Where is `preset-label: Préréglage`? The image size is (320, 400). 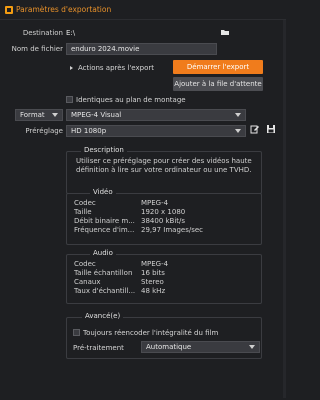 preset-label: Préréglage is located at coordinates (44, 131).